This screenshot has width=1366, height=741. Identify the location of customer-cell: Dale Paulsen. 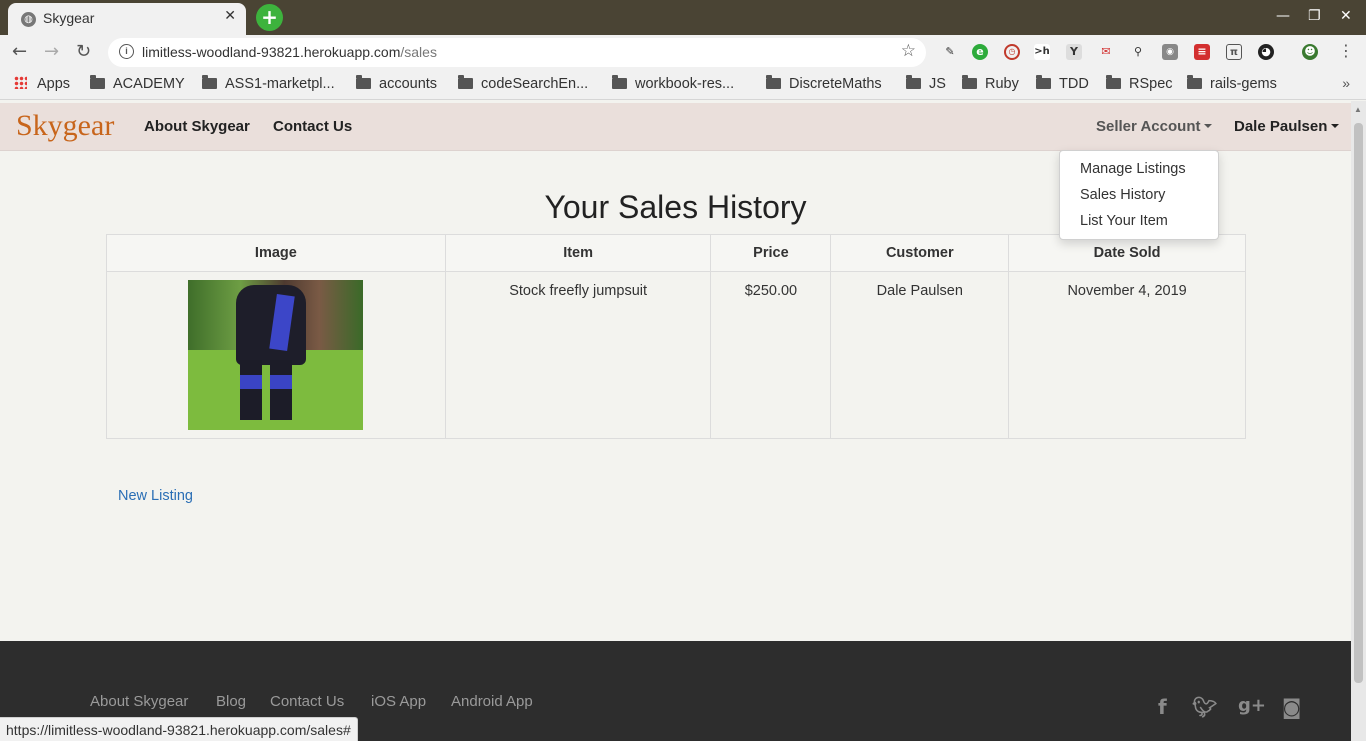
(920, 355).